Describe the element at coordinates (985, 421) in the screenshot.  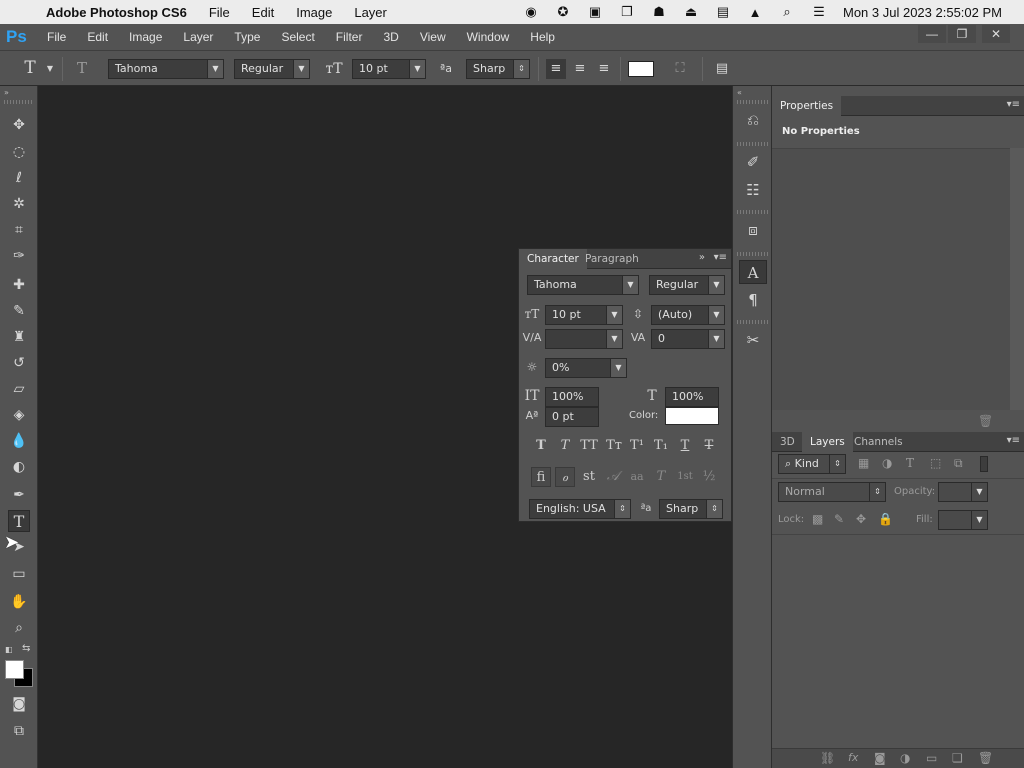
I see `trash-icon: 🗑` at that location.